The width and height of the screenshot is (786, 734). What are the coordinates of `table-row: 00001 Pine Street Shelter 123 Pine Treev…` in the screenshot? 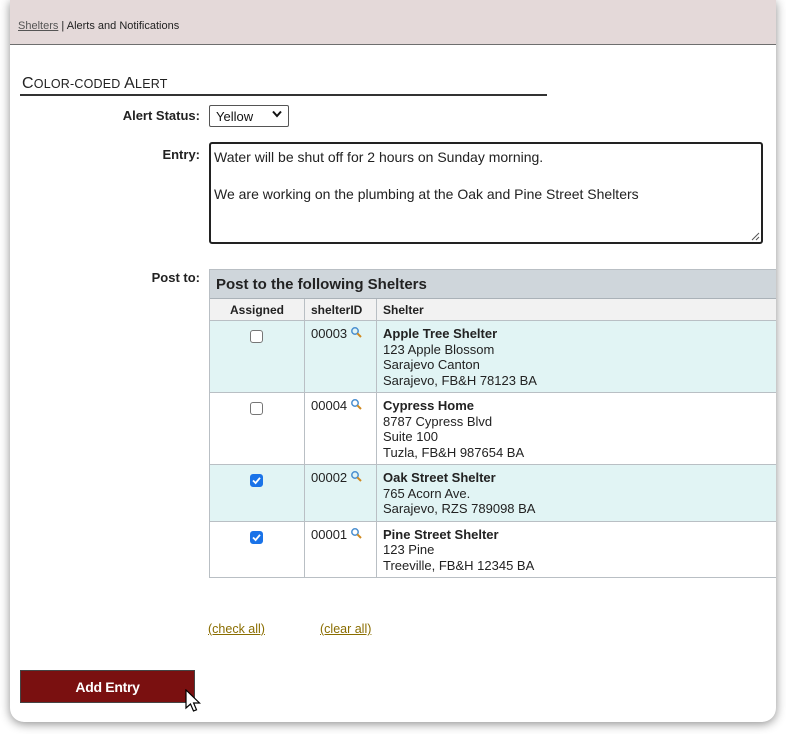 It's located at (493, 549).